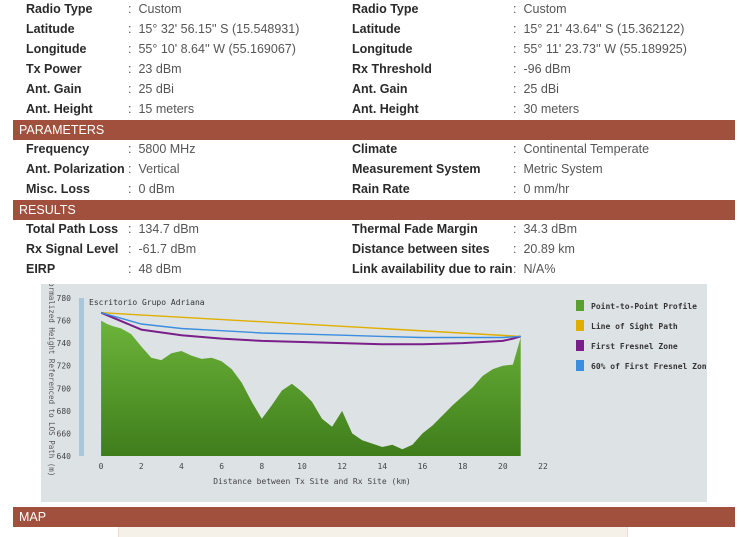 Image resolution: width=748 pixels, height=537 pixels. I want to click on rain-rate-label: Rain Rate, so click(381, 189).